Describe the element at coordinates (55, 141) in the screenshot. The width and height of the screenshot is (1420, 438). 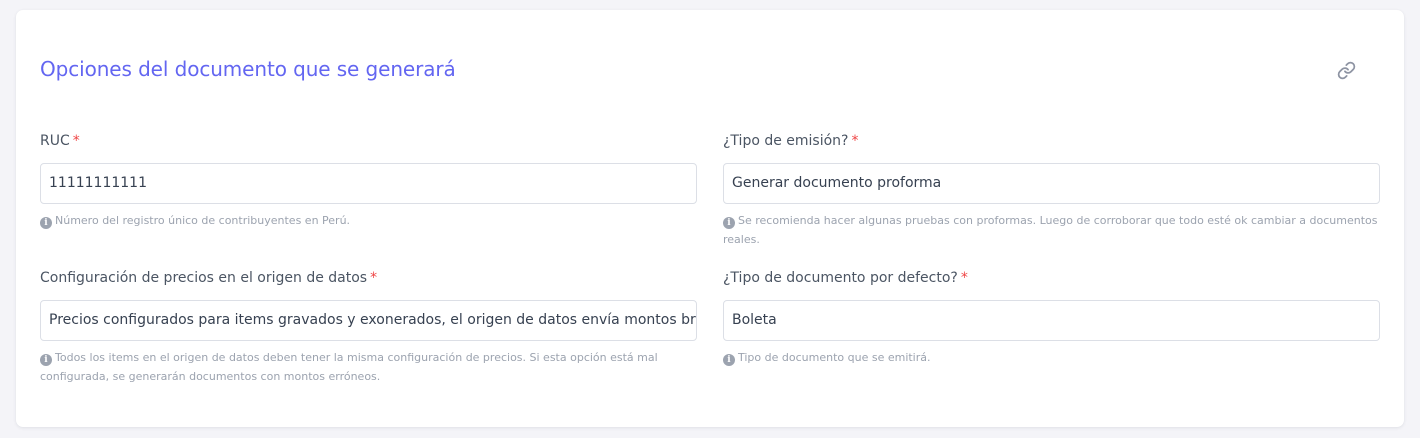
I see `ruc-label-text: RUC` at that location.